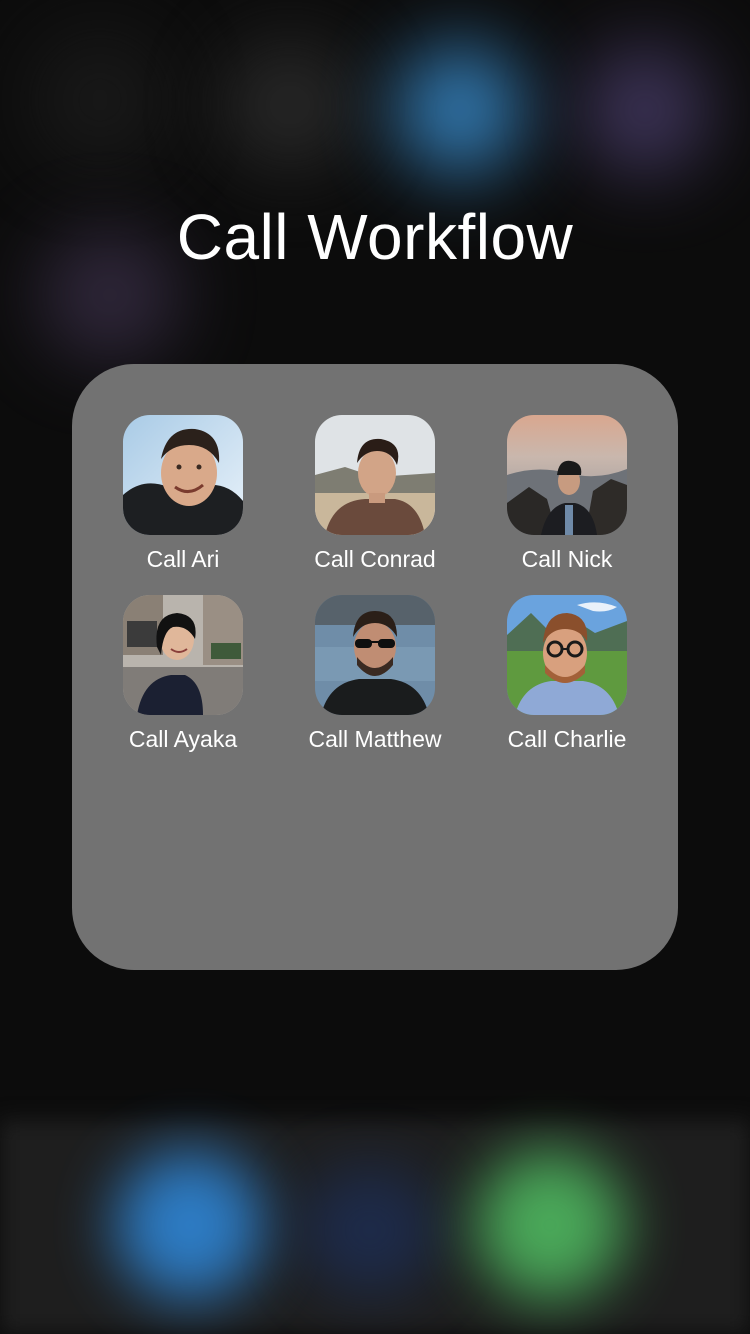 The width and height of the screenshot is (750, 1334). Describe the element at coordinates (567, 655) in the screenshot. I see `contact-photo-charlie-icon` at that location.